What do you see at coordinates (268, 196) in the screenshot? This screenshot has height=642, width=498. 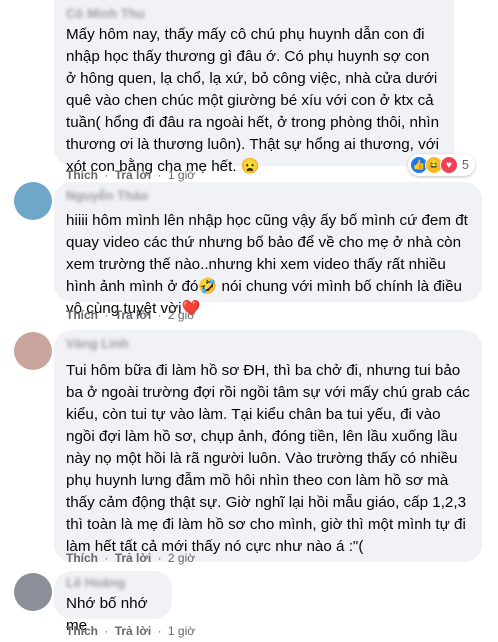 I see `commenter-name: Nguyễn Thảo` at bounding box center [268, 196].